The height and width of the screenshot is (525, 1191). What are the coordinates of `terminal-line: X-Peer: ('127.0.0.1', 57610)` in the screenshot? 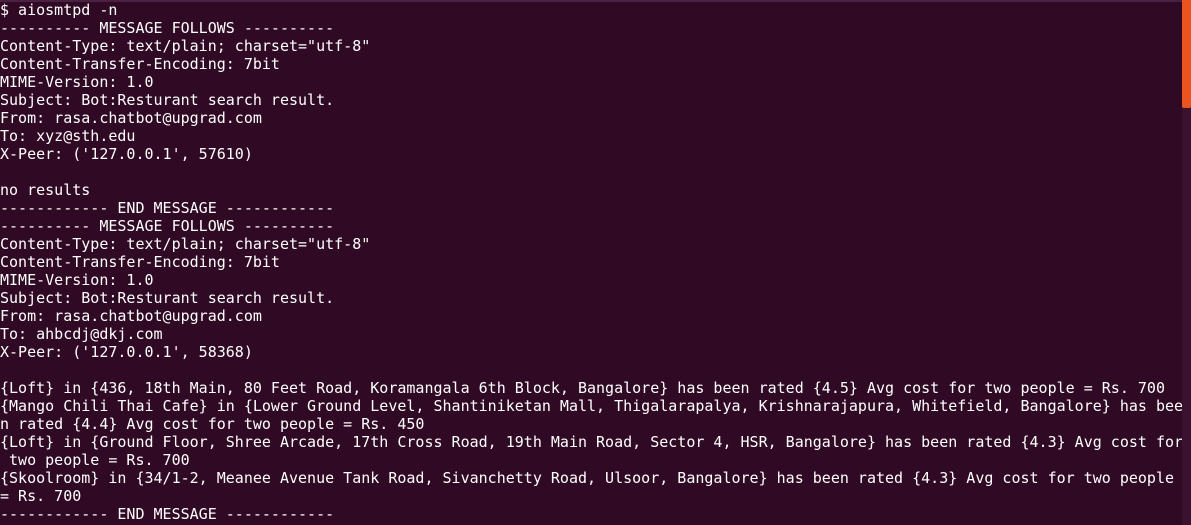 It's located at (126, 154).